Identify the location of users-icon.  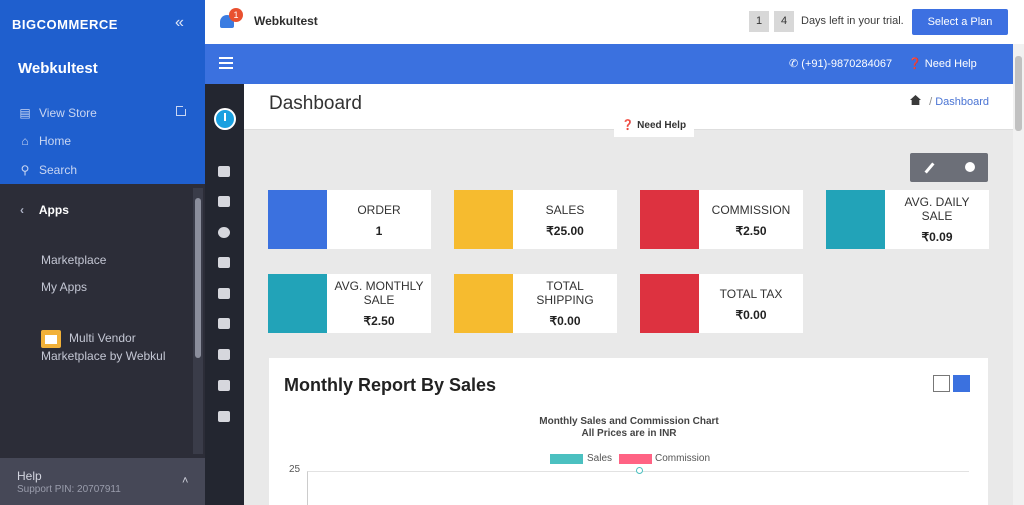
(224, 262).